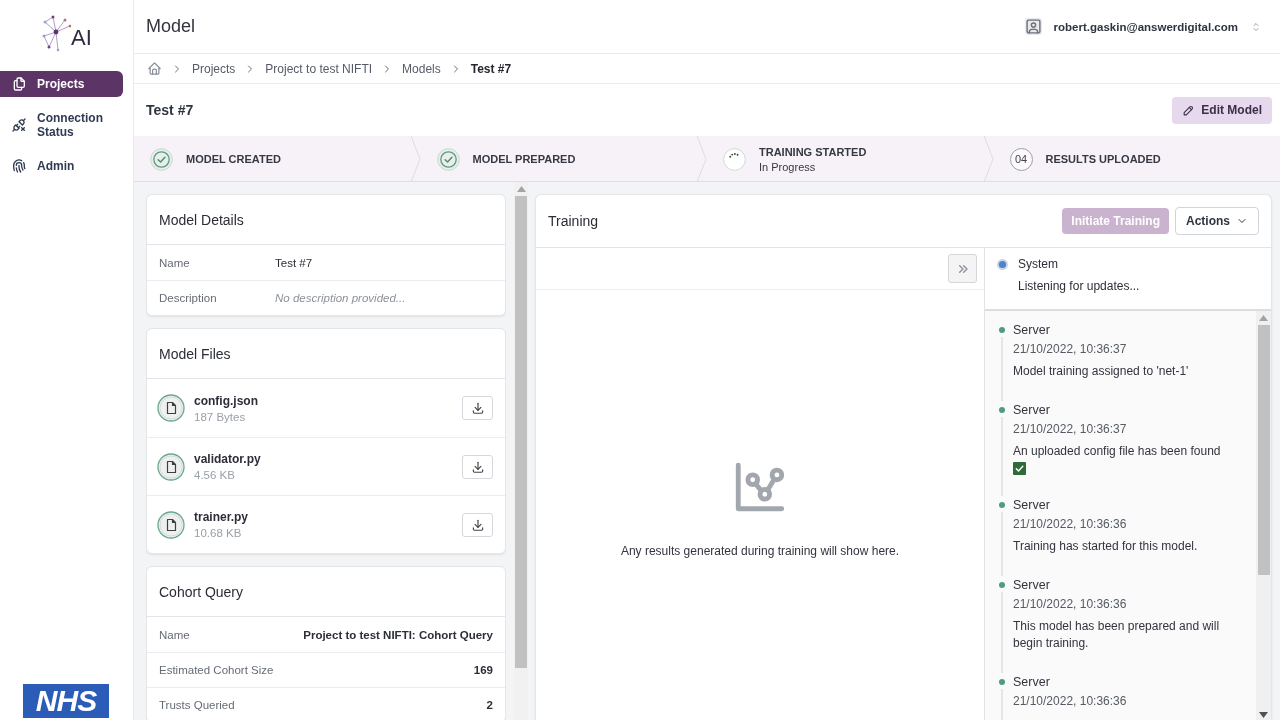 This screenshot has width=1280, height=720. What do you see at coordinates (1106, 546) in the screenshot?
I see `log-message: Training has started for this model.` at bounding box center [1106, 546].